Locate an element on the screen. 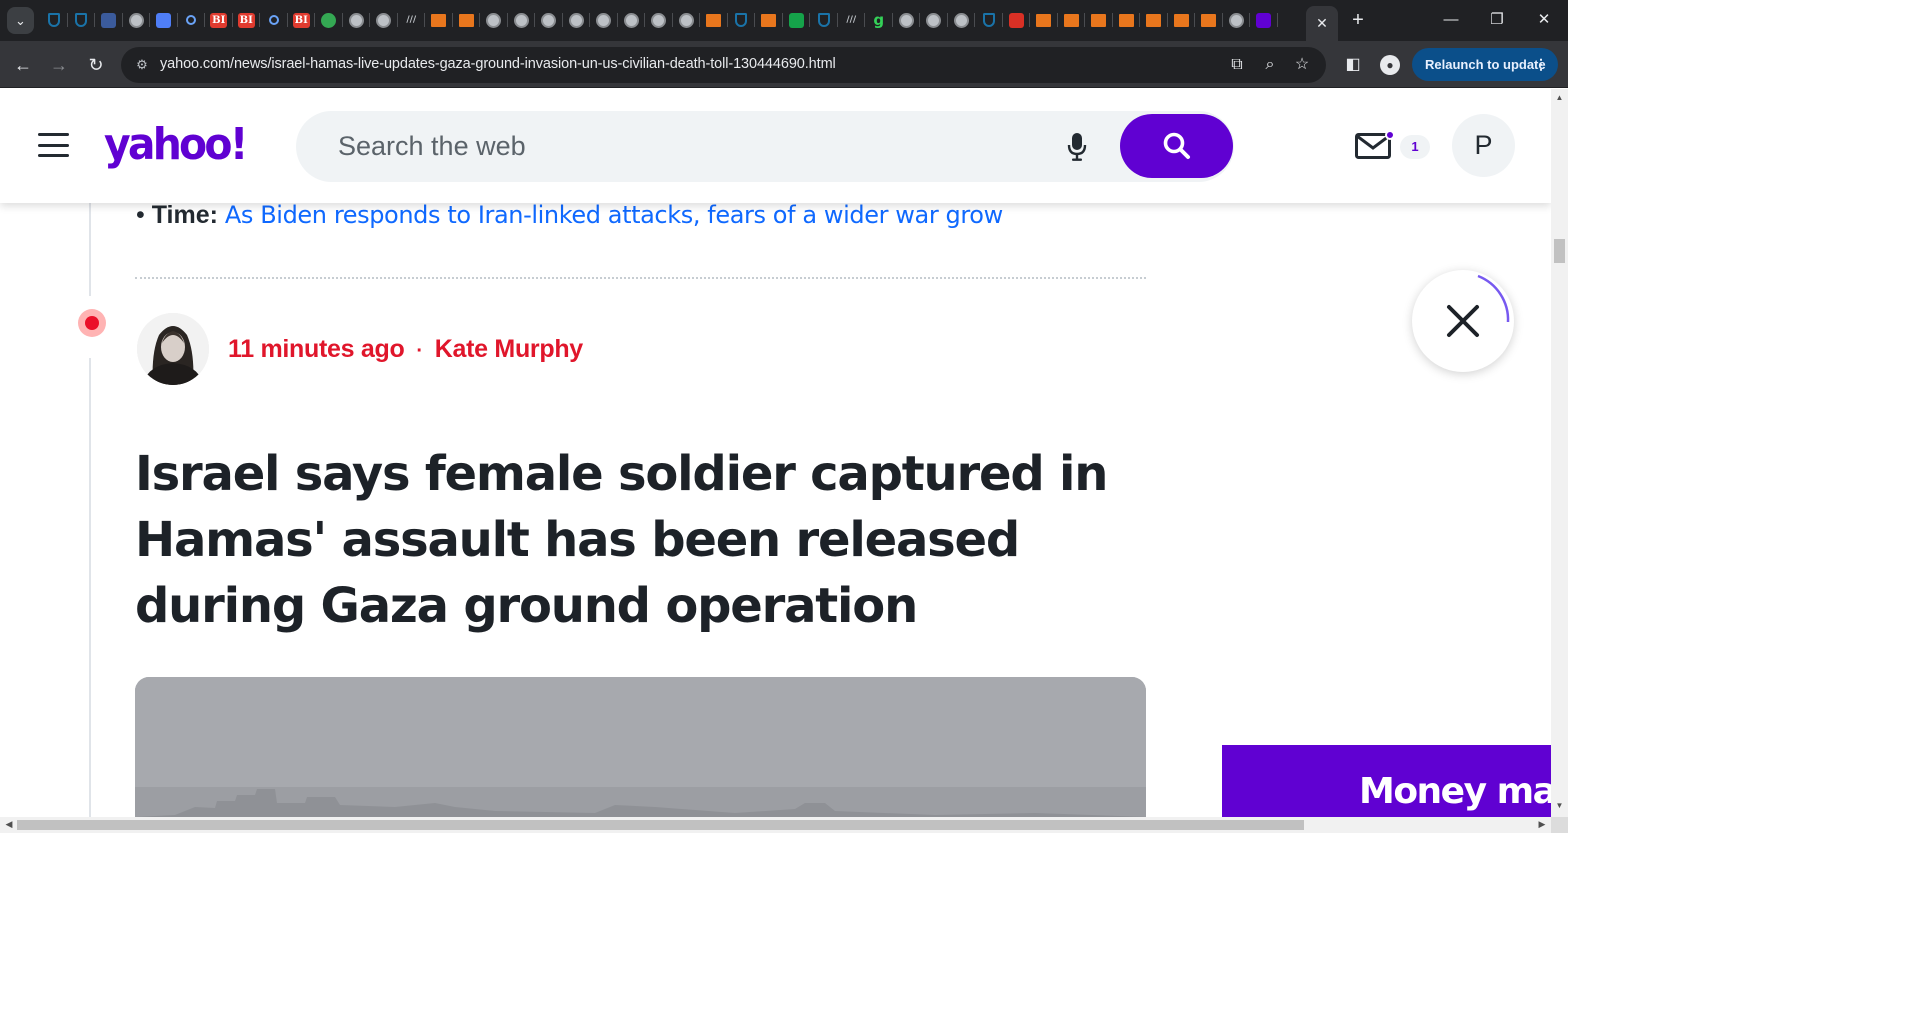  author-photo is located at coordinates (173, 349).